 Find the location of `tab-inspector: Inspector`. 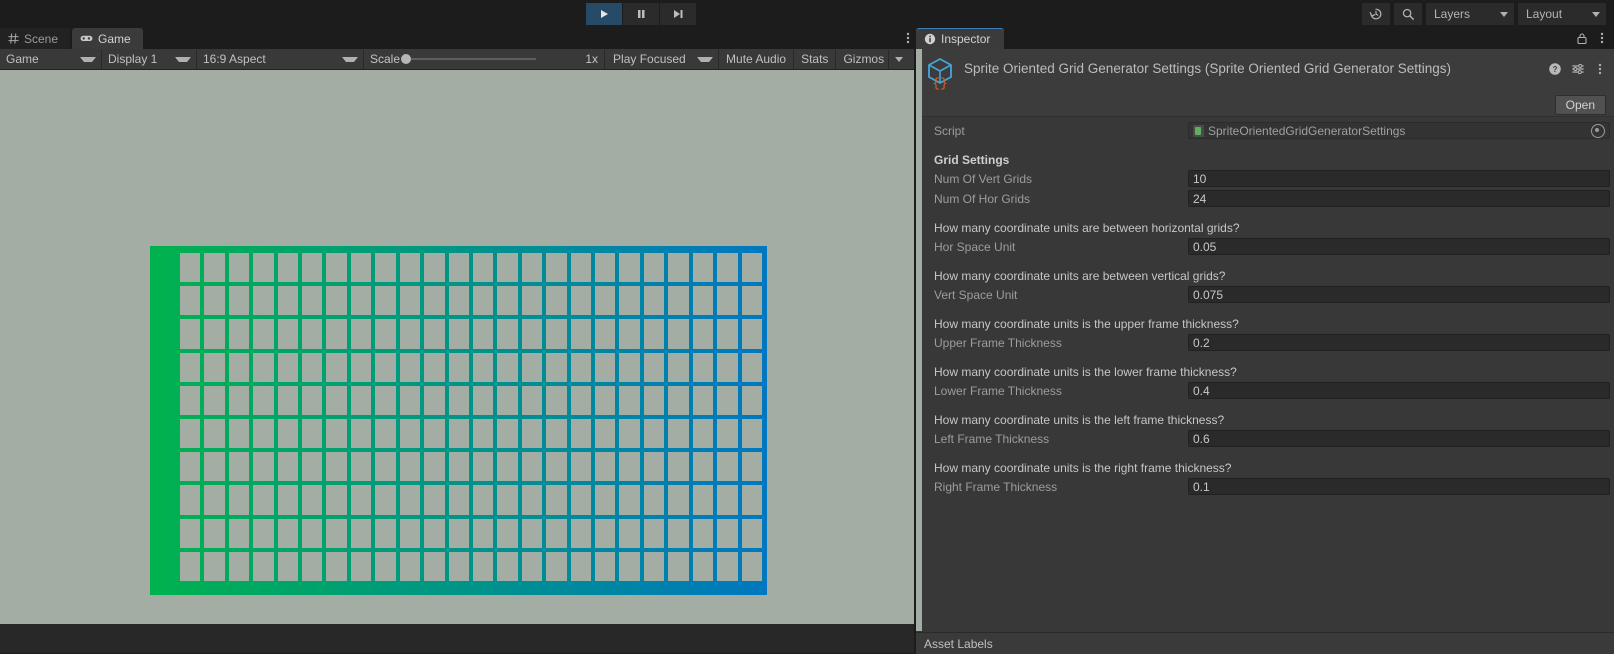

tab-inspector: Inspector is located at coordinates (960, 38).